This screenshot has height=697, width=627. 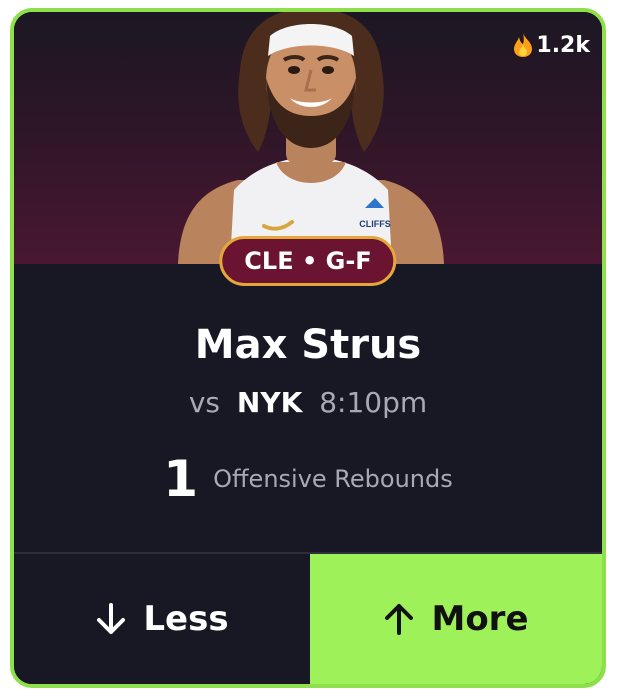 What do you see at coordinates (373, 402) in the screenshot?
I see `game-time: 8:10pm` at bounding box center [373, 402].